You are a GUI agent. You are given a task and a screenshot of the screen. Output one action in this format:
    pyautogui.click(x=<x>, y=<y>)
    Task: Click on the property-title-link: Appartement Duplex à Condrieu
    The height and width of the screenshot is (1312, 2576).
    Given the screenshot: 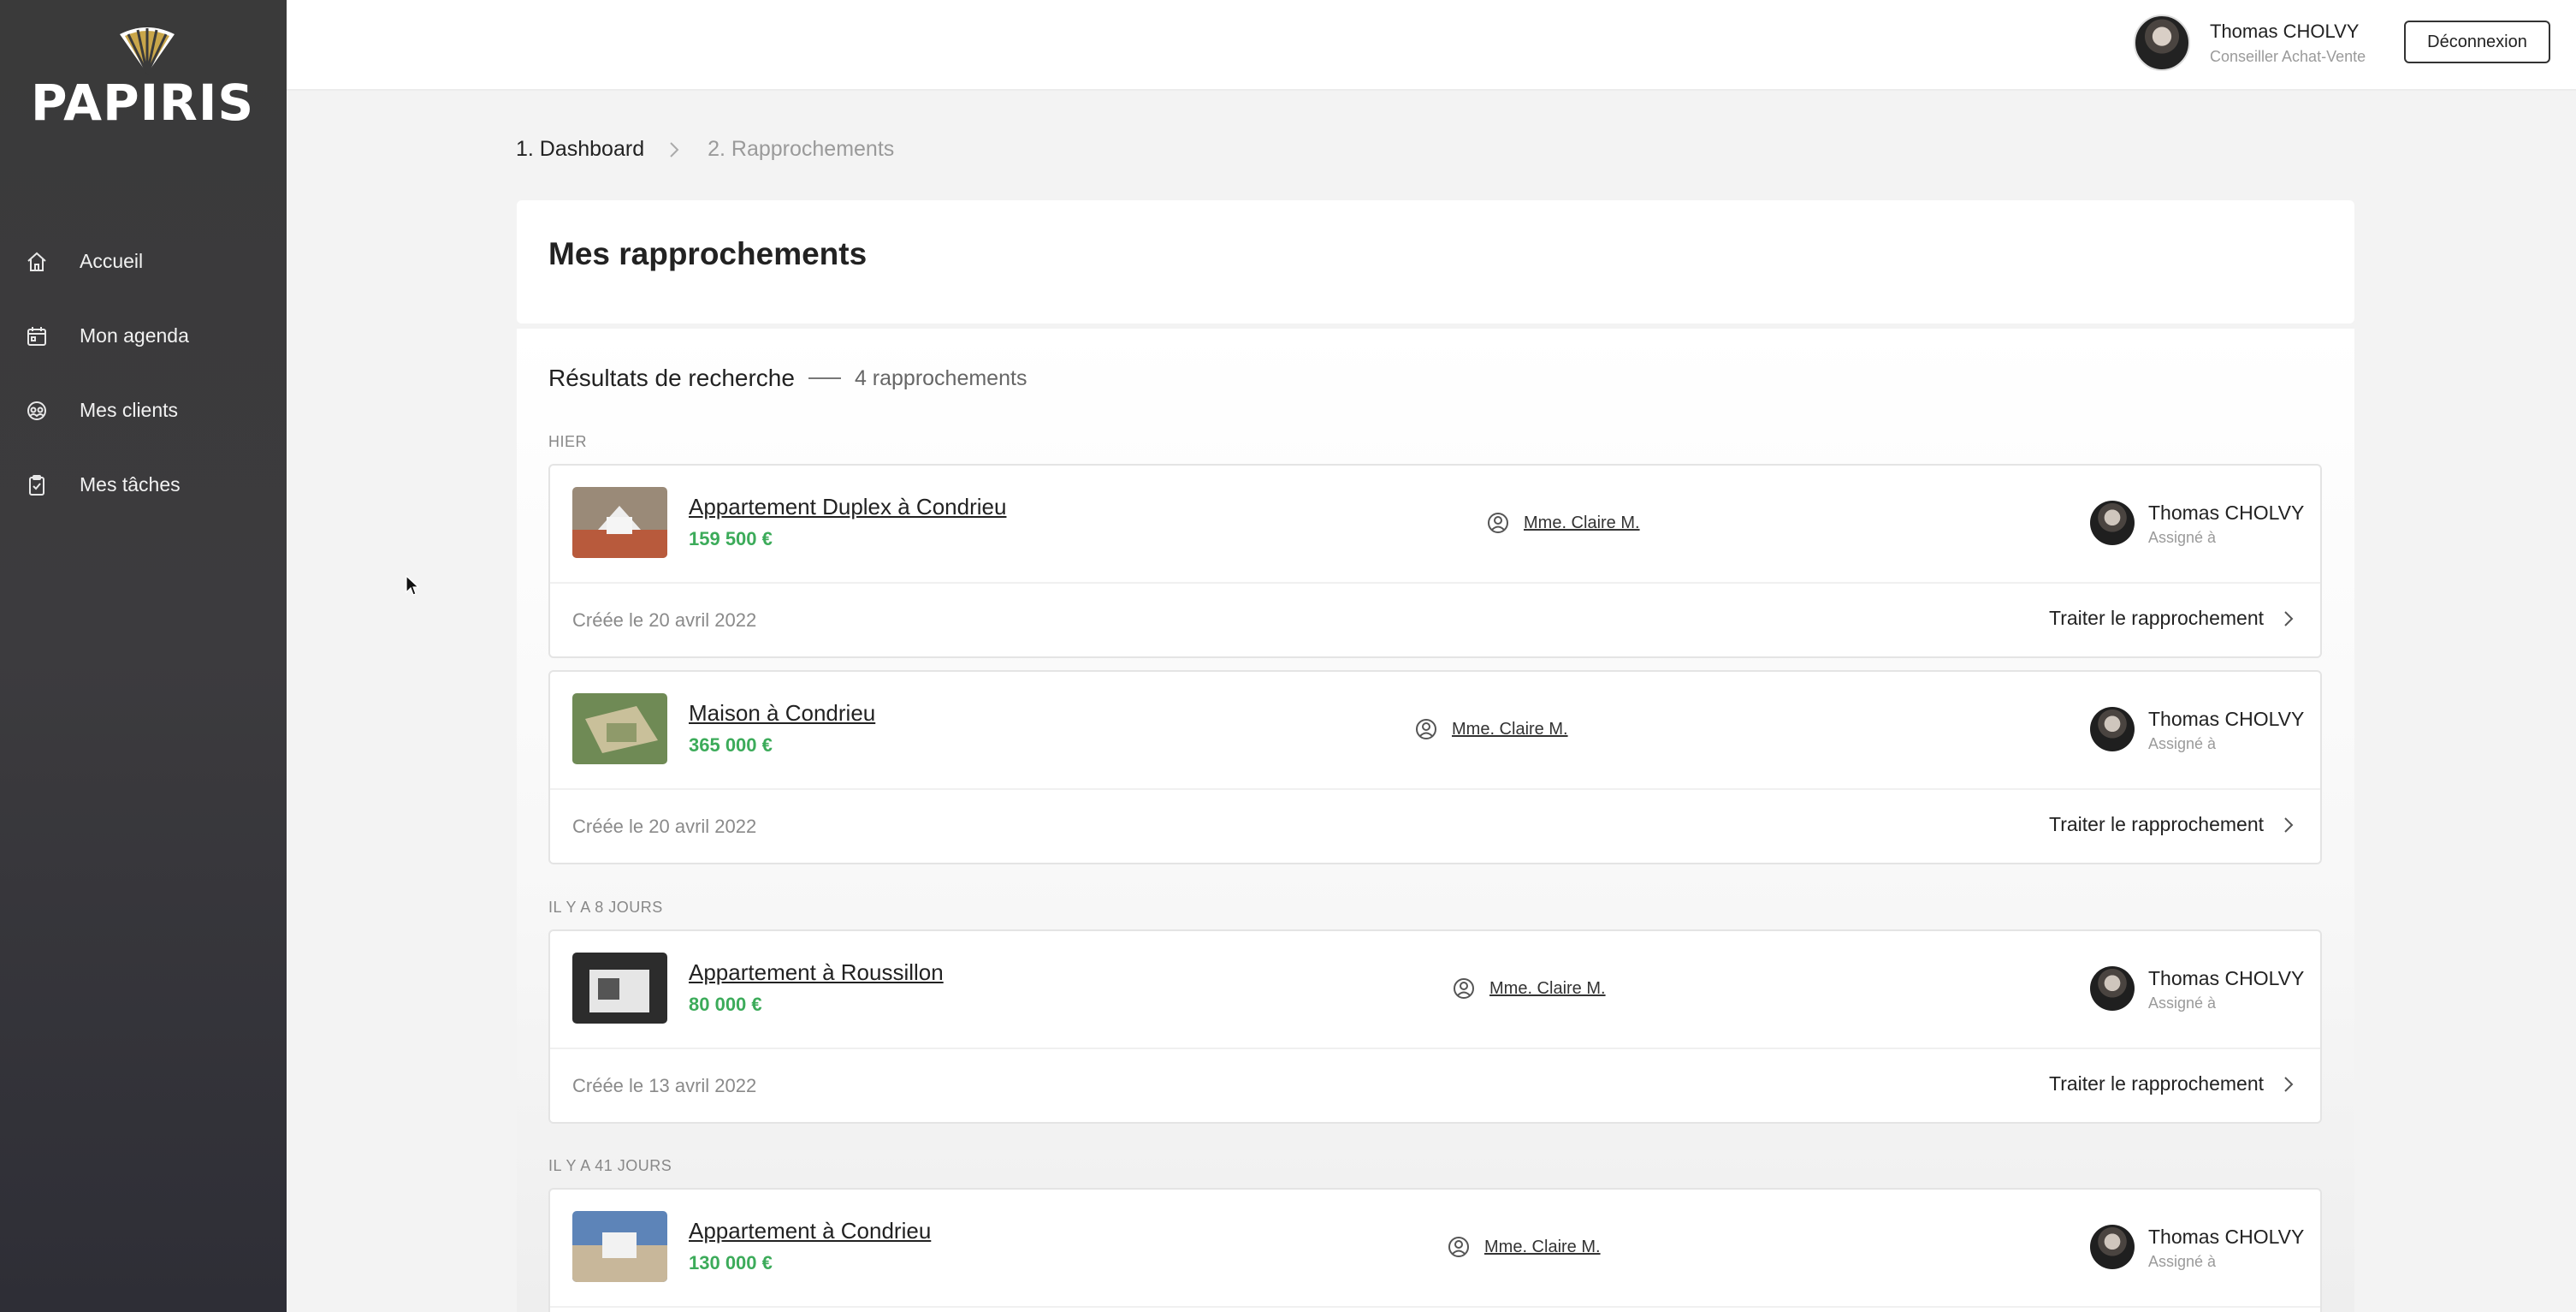 What is the action you would take?
    pyautogui.click(x=848, y=507)
    